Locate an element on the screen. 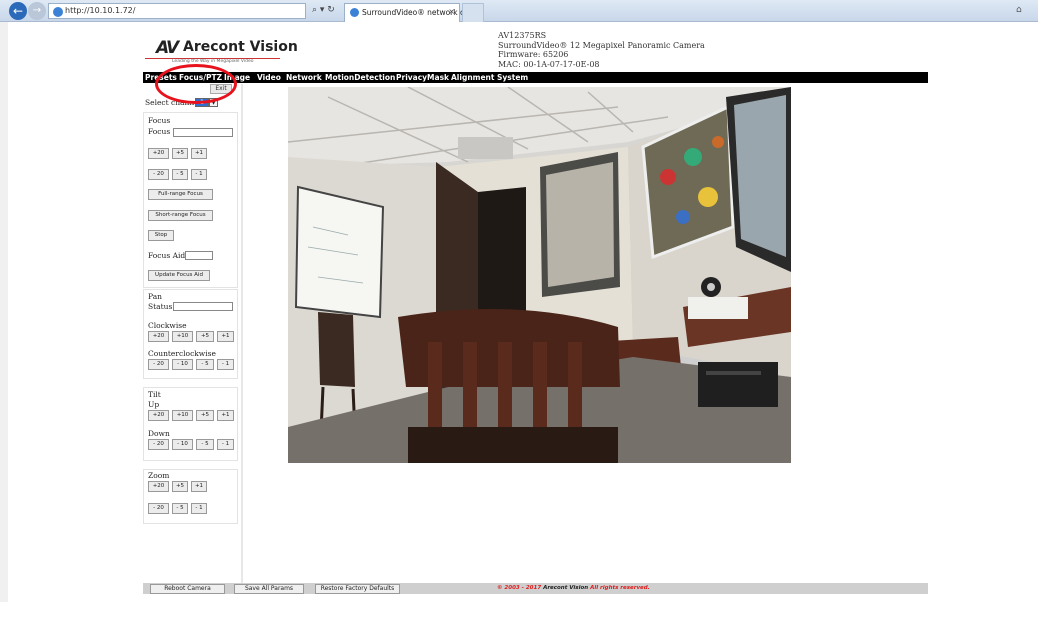 The height and width of the screenshot is (622, 1038). pan-ccw-minus-10-button: - 10 is located at coordinates (182, 364).